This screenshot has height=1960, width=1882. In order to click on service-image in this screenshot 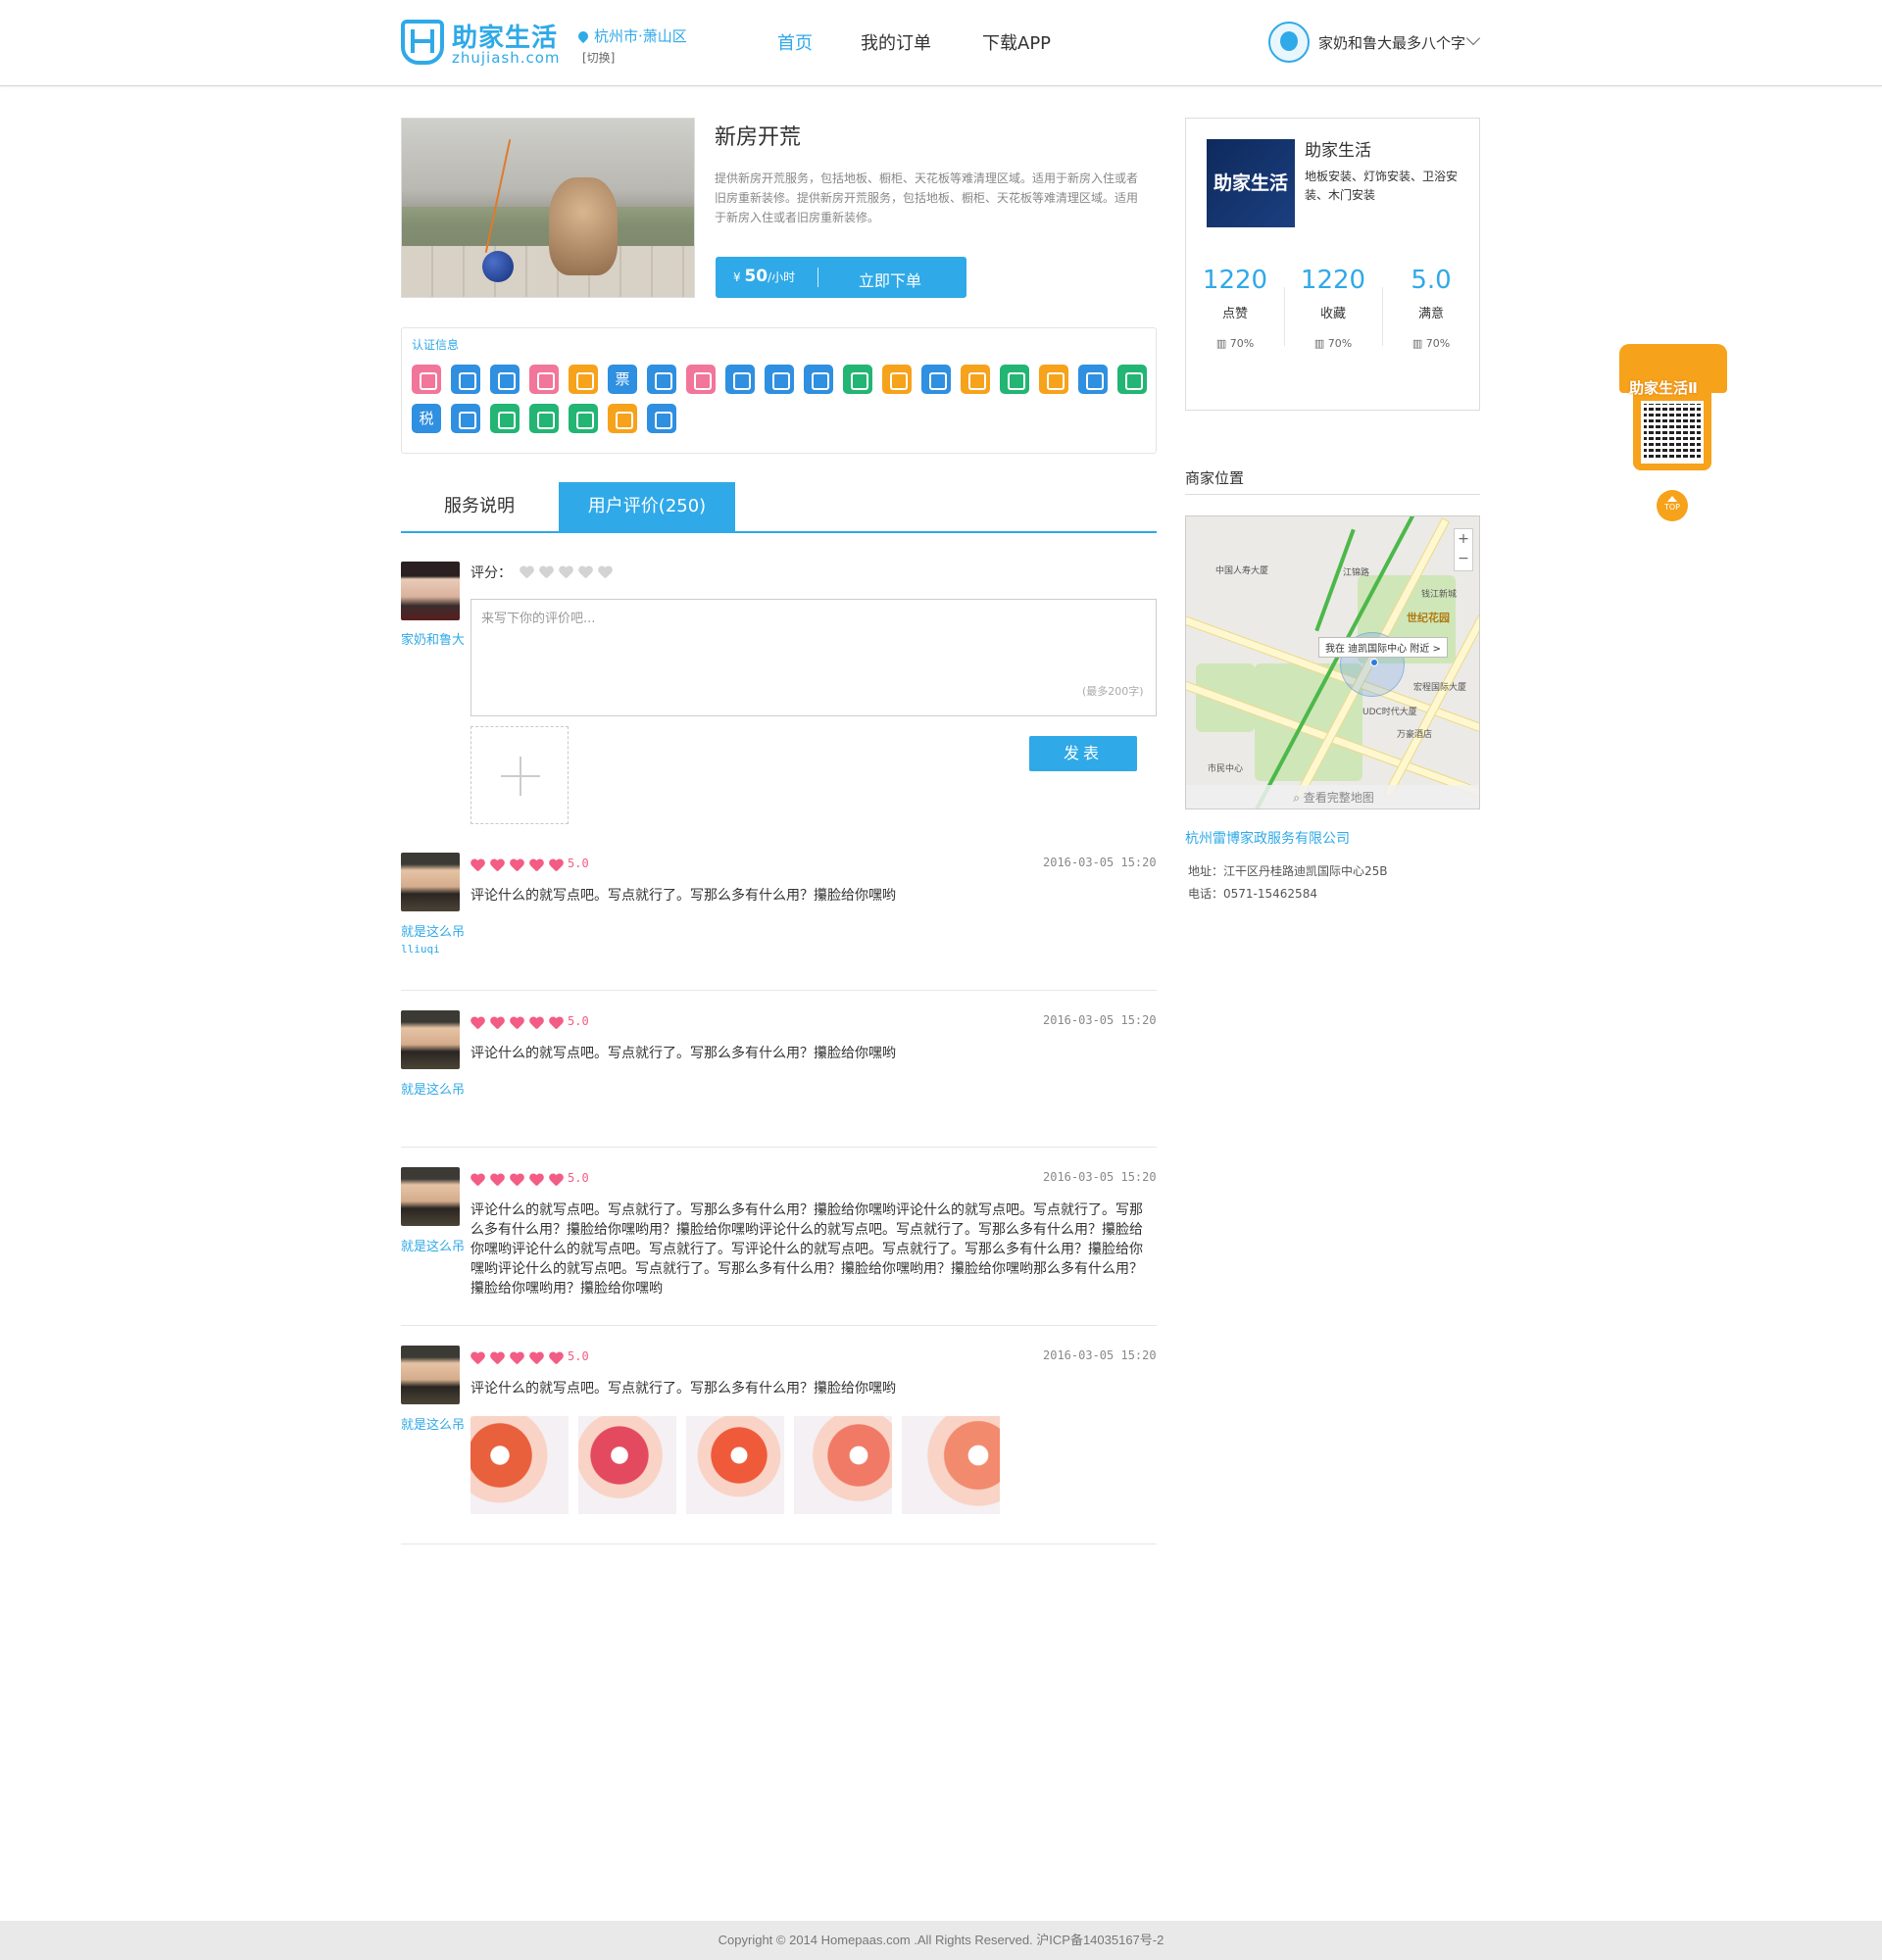, I will do `click(548, 208)`.